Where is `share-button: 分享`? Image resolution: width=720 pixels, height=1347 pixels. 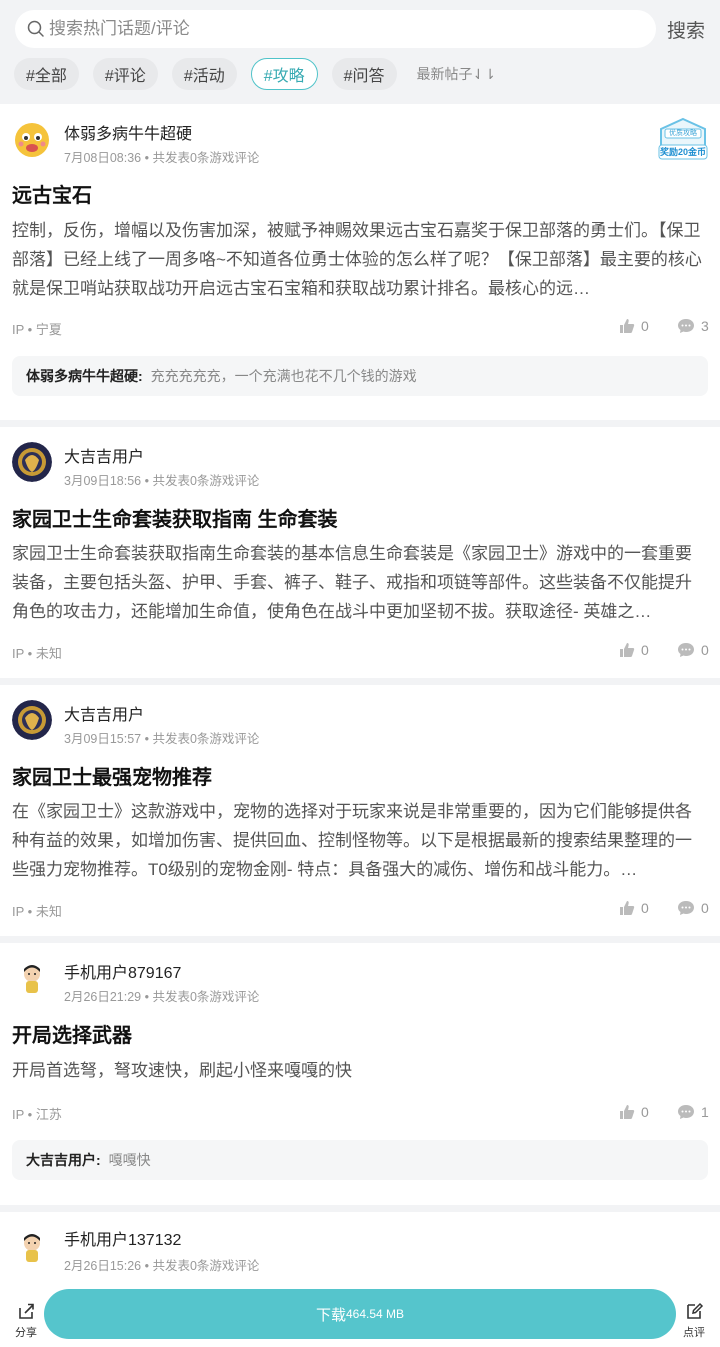 share-button: 分享 is located at coordinates (26, 1320).